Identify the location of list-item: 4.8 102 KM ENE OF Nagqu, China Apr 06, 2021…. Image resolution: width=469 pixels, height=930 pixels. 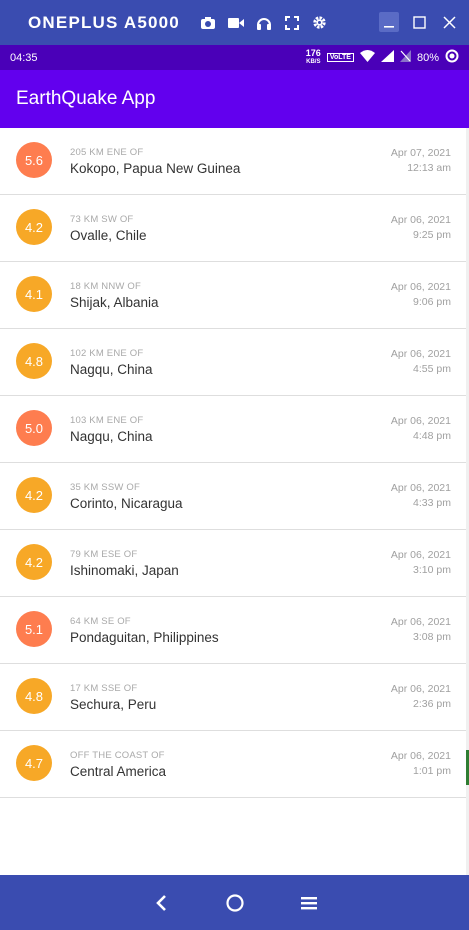
(233, 362).